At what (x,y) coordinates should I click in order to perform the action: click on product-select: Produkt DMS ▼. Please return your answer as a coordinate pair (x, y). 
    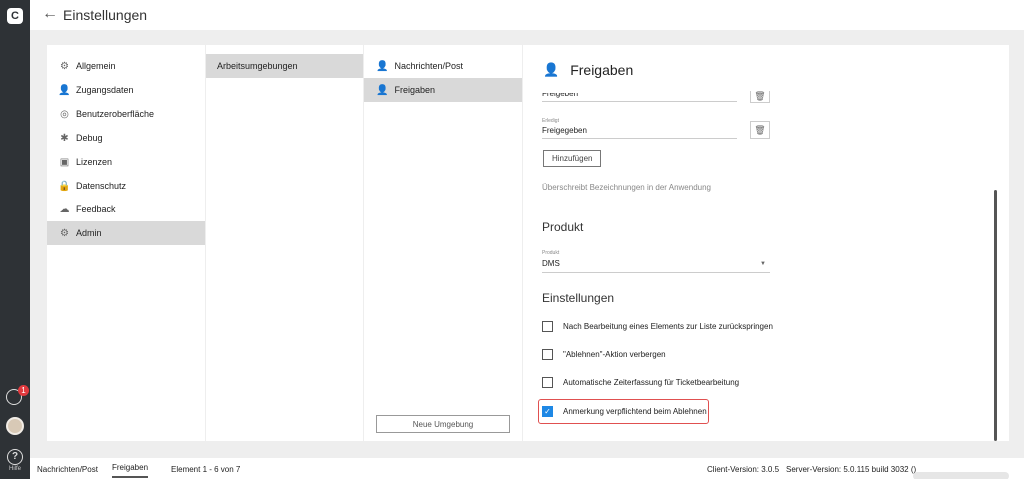
    Looking at the image, I should click on (656, 261).